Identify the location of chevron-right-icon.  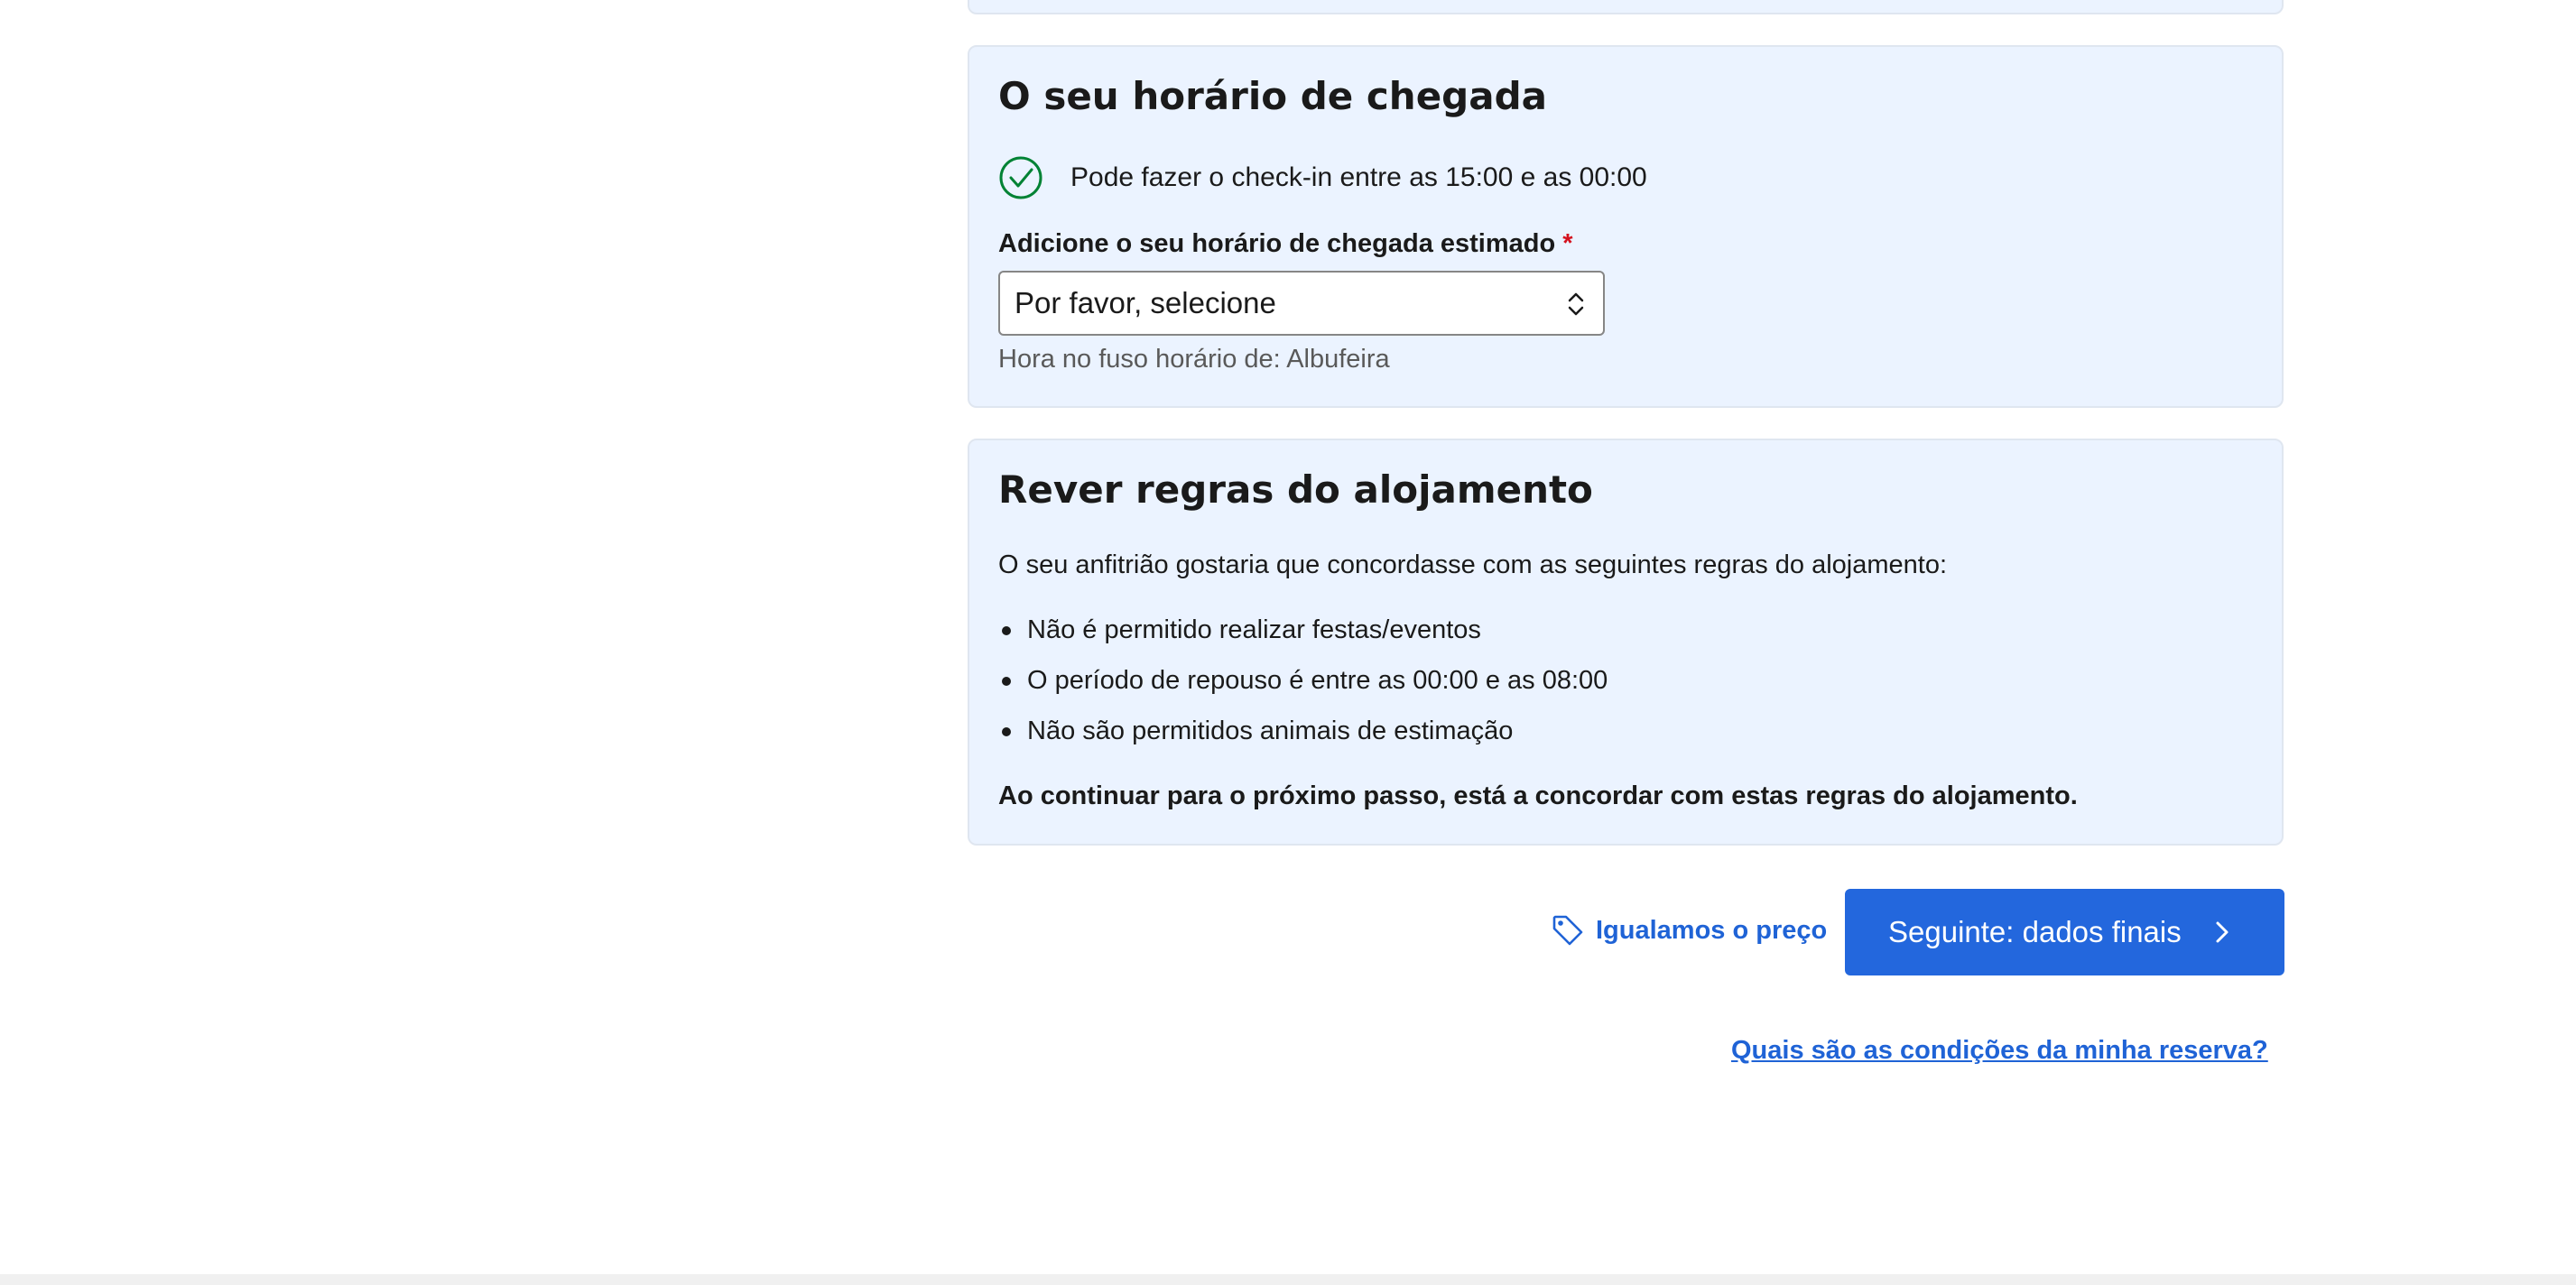
(2222, 933).